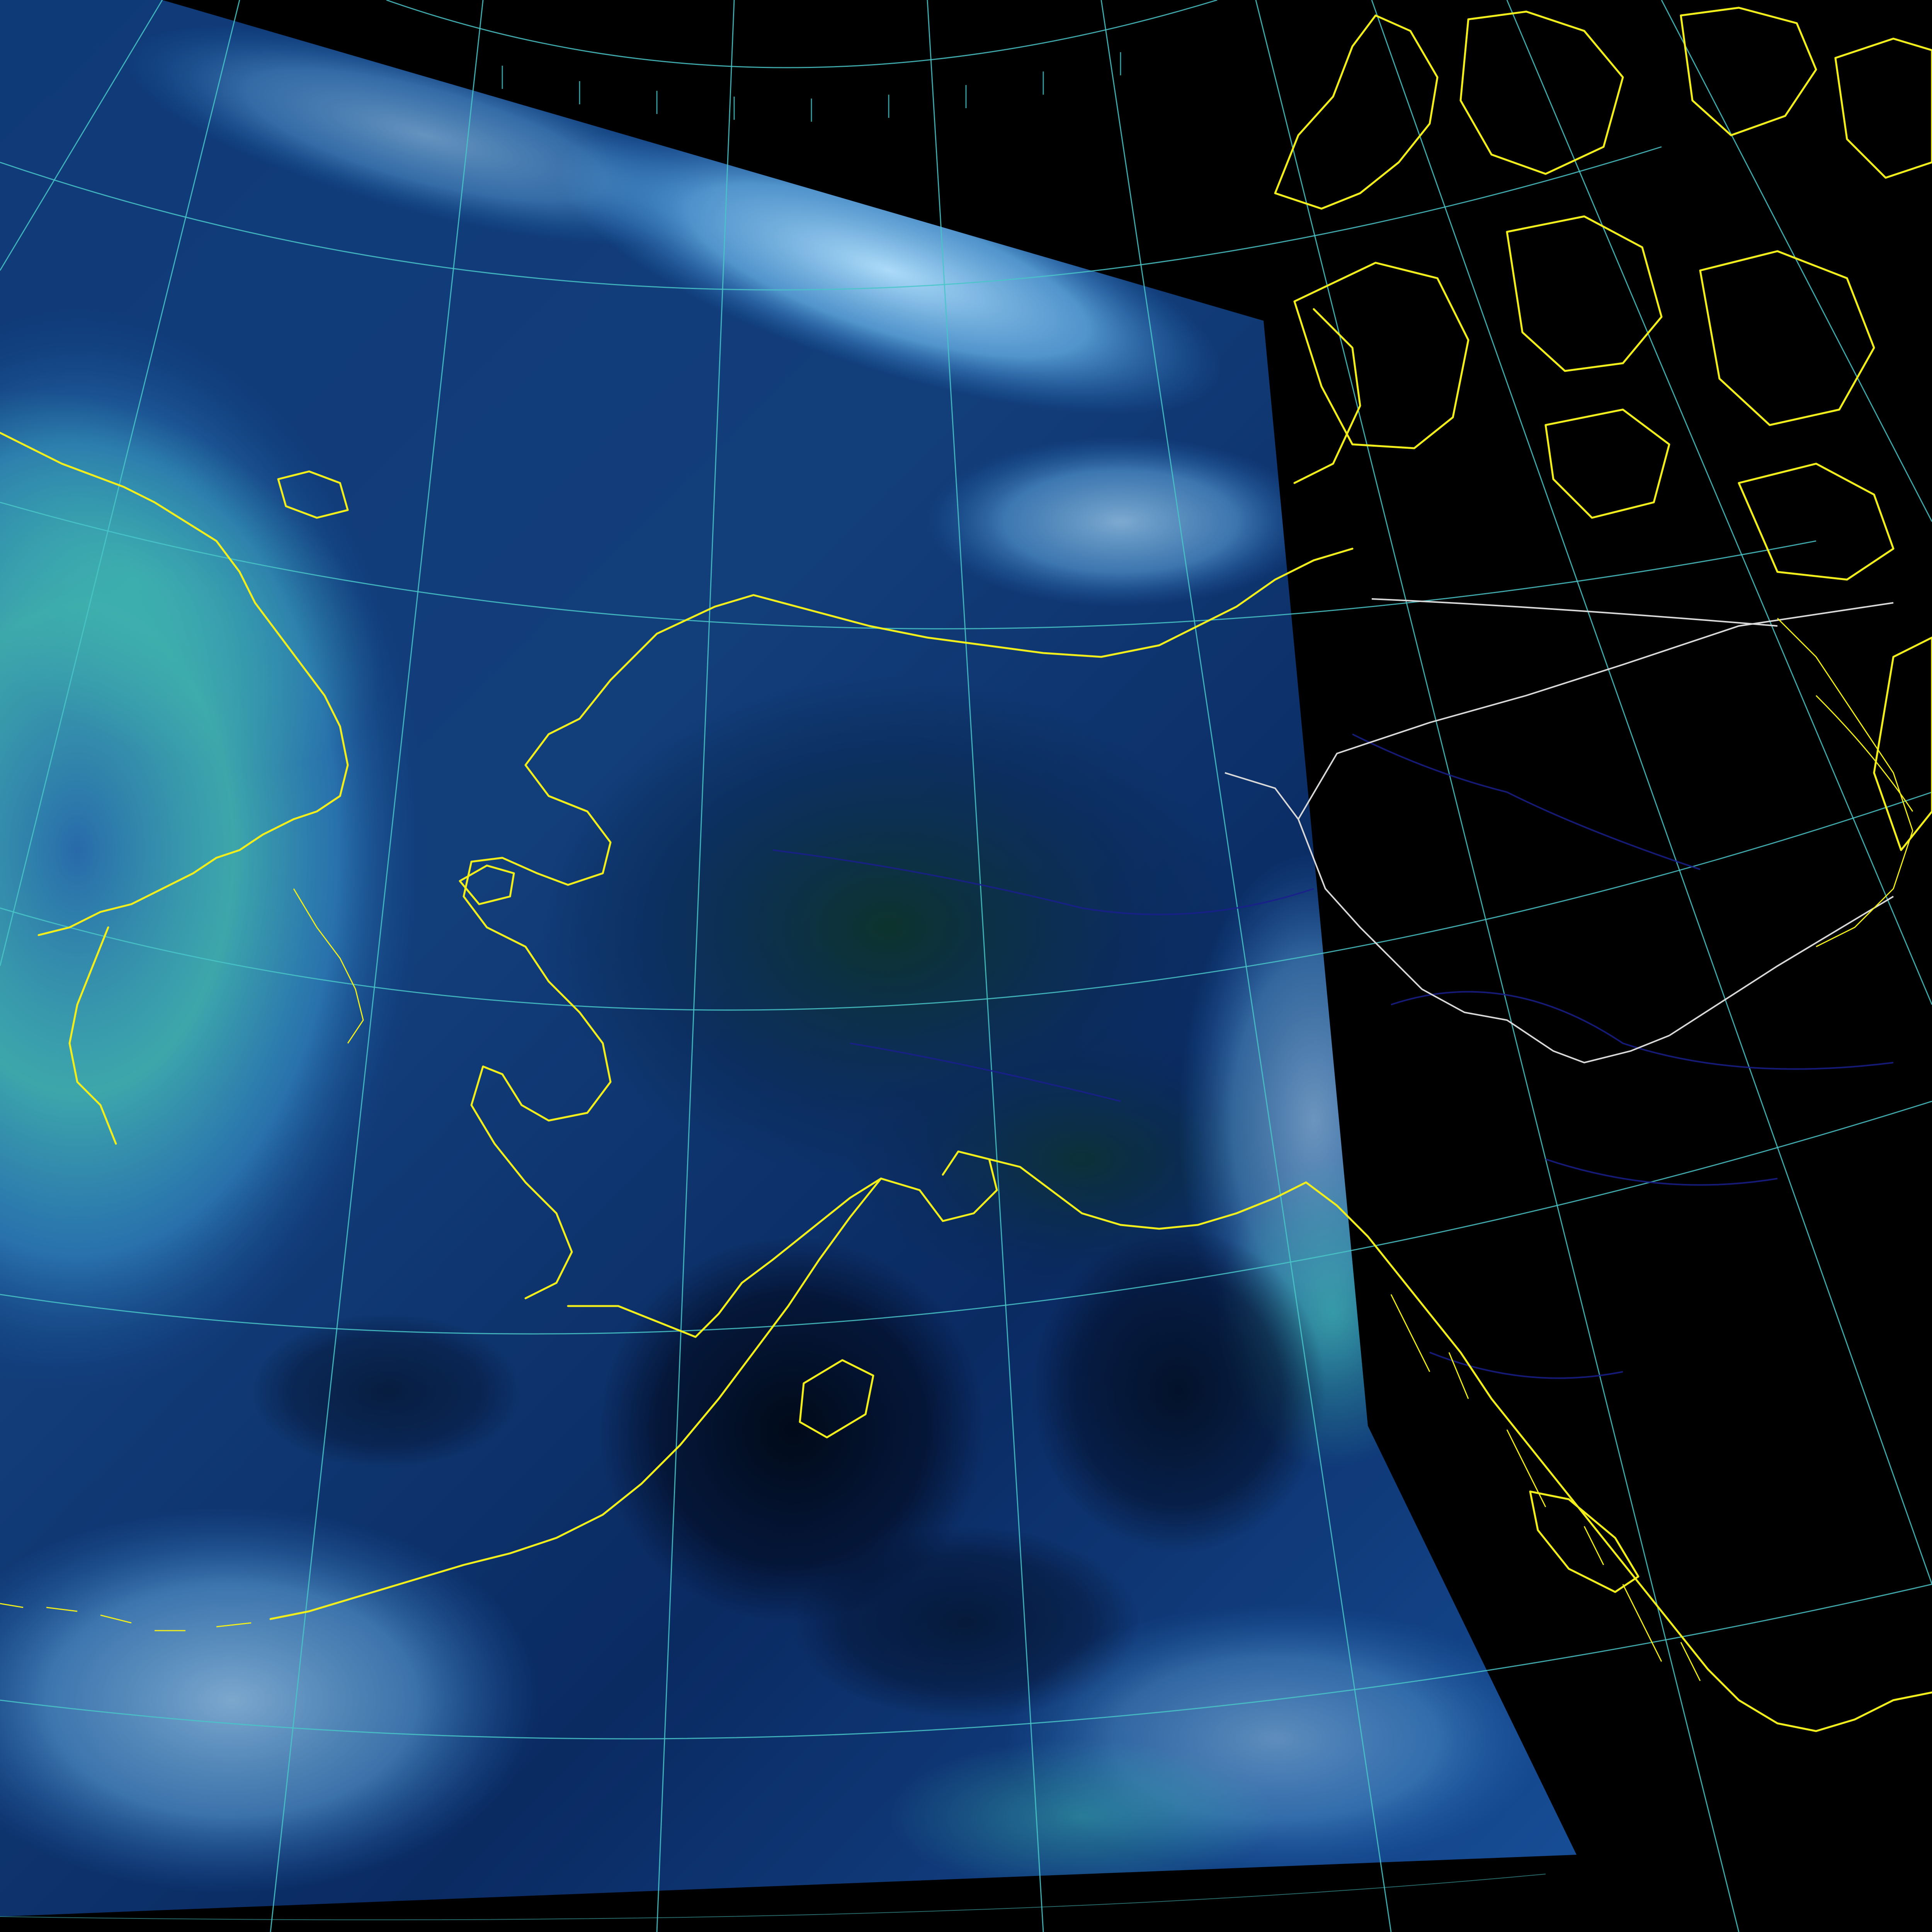 The height and width of the screenshot is (1932, 1932). I want to click on graticule-ticks, so click(812, 87).